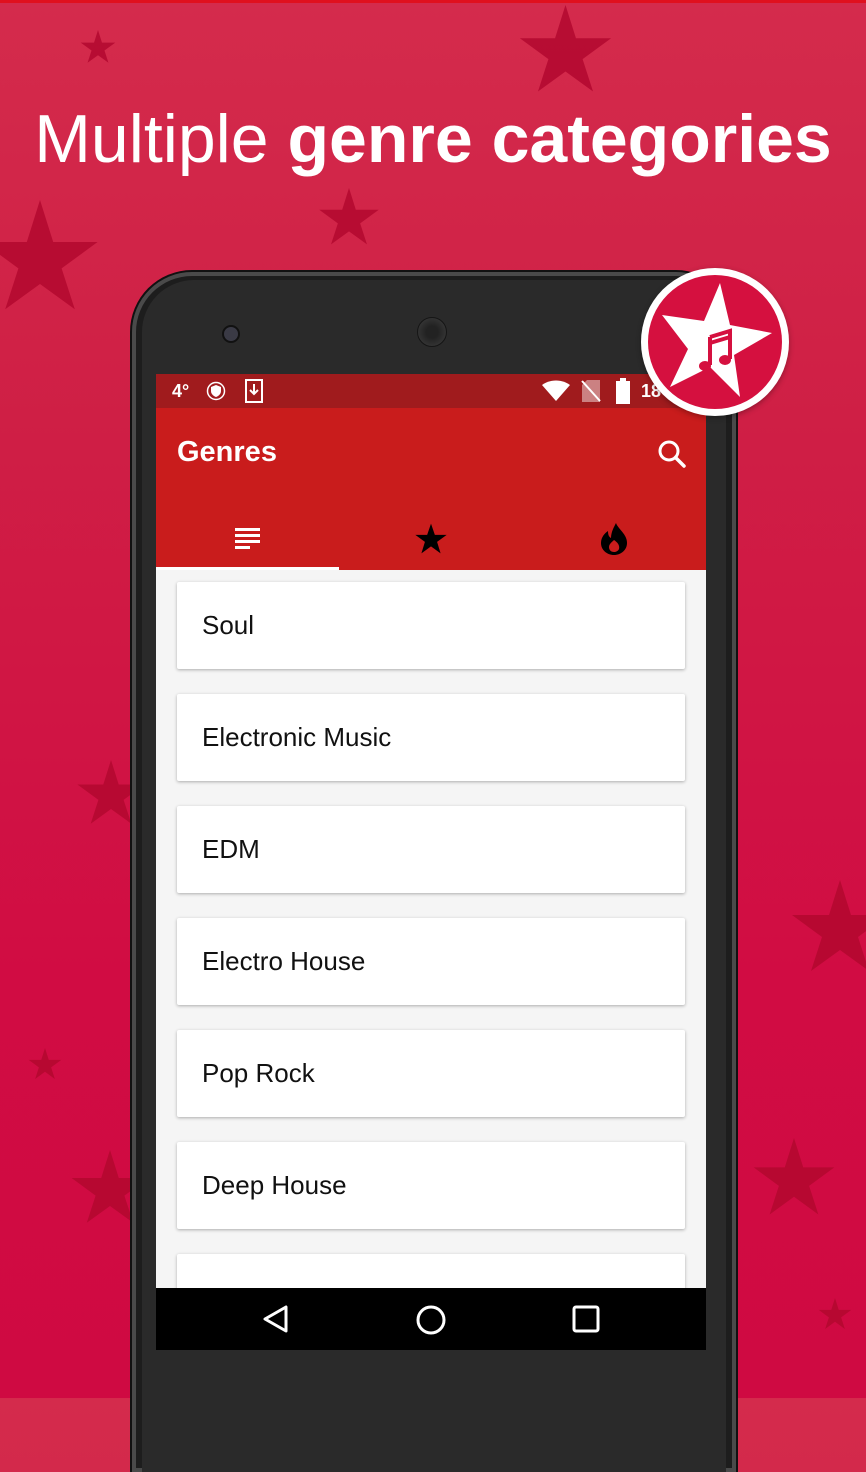 The image size is (866, 1472). What do you see at coordinates (297, 737) in the screenshot?
I see `genre-label: Electronic Music` at bounding box center [297, 737].